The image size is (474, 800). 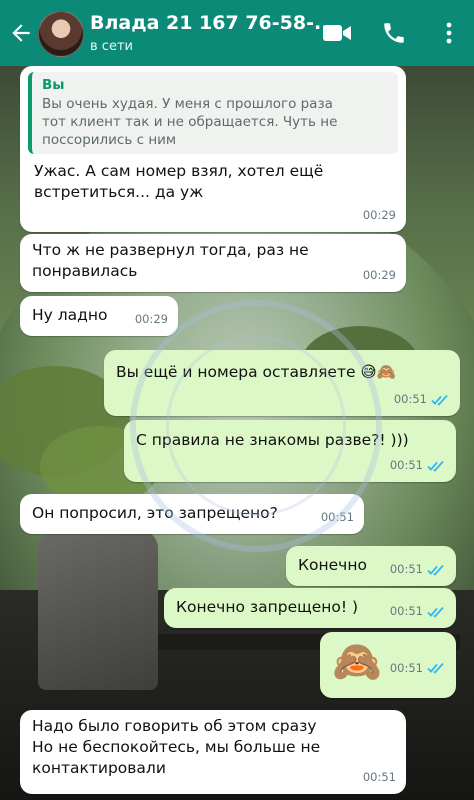 What do you see at coordinates (310, 608) in the screenshot?
I see `message-bubble-outgoing: Конечно запрещено! ) 00:51` at bounding box center [310, 608].